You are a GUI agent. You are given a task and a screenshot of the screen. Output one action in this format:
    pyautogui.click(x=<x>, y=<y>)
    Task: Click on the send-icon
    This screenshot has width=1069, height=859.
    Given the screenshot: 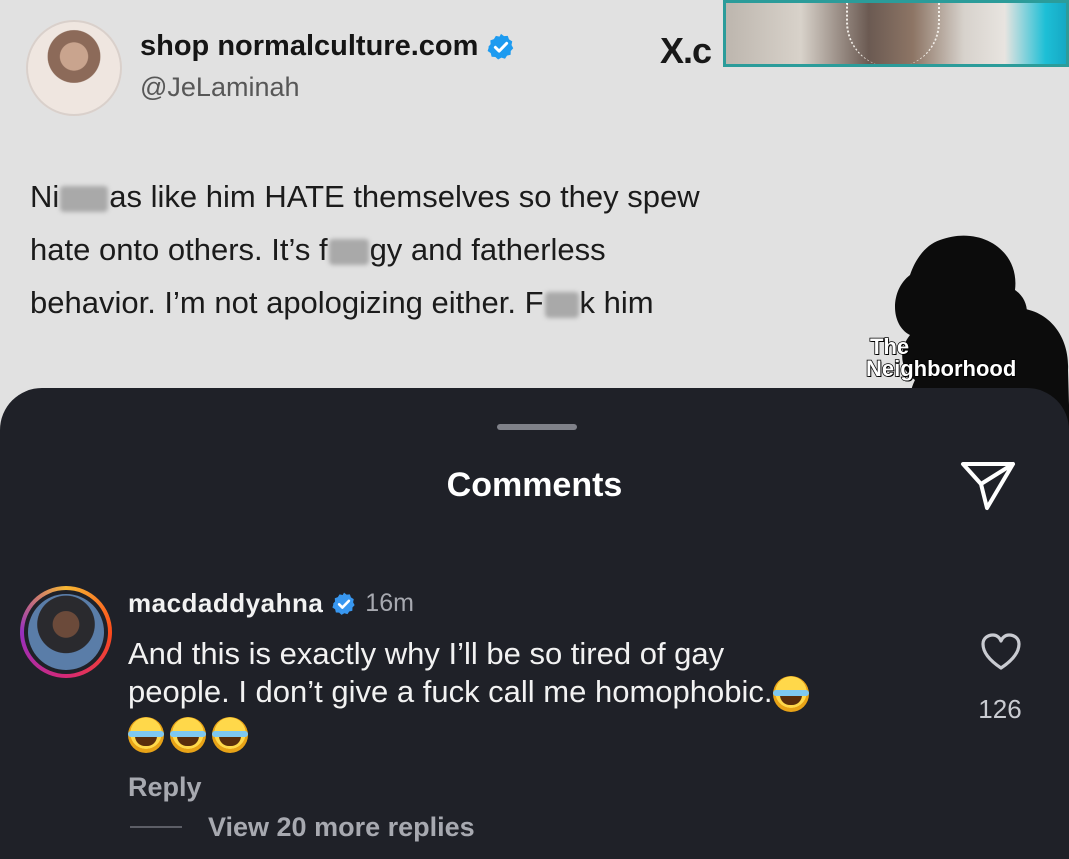 What is the action you would take?
    pyautogui.click(x=988, y=485)
    